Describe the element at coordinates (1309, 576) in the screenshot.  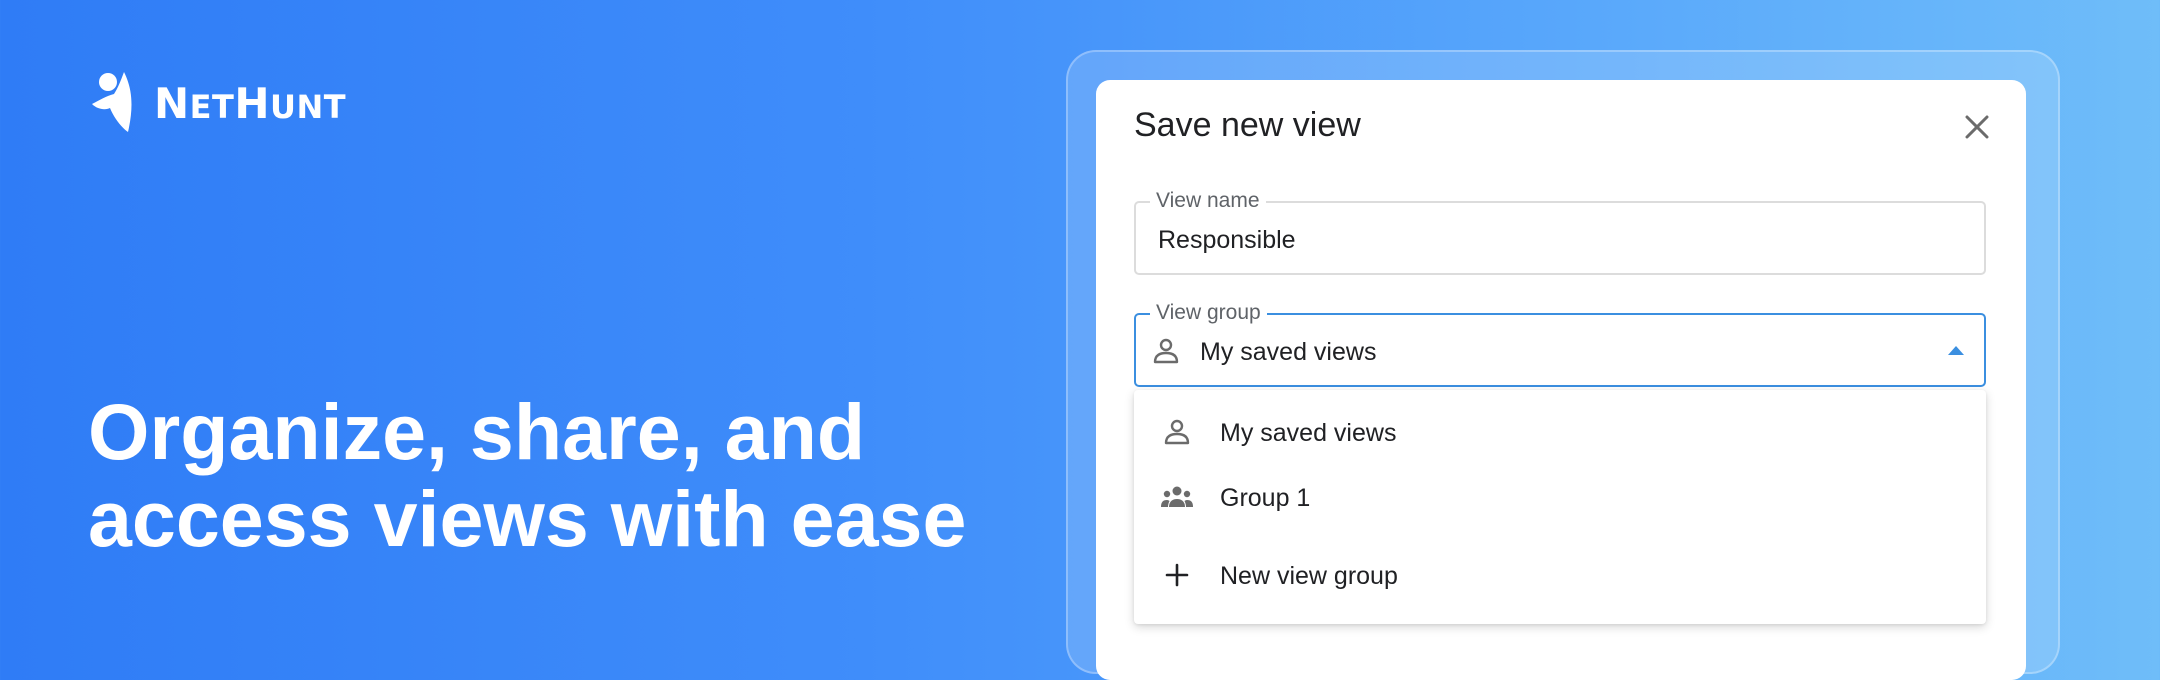
I see `menu-item-label: New view group` at that location.